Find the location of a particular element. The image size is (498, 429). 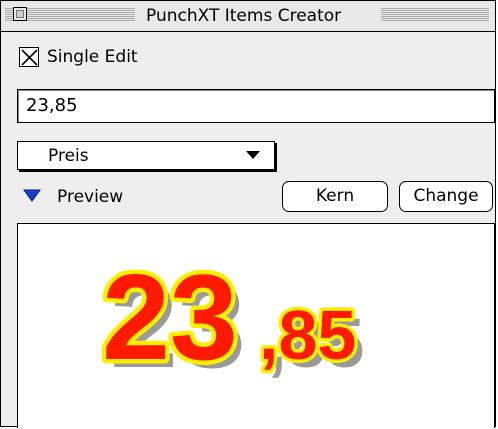

field-select-dropdown: Preis is located at coordinates (146, 155).